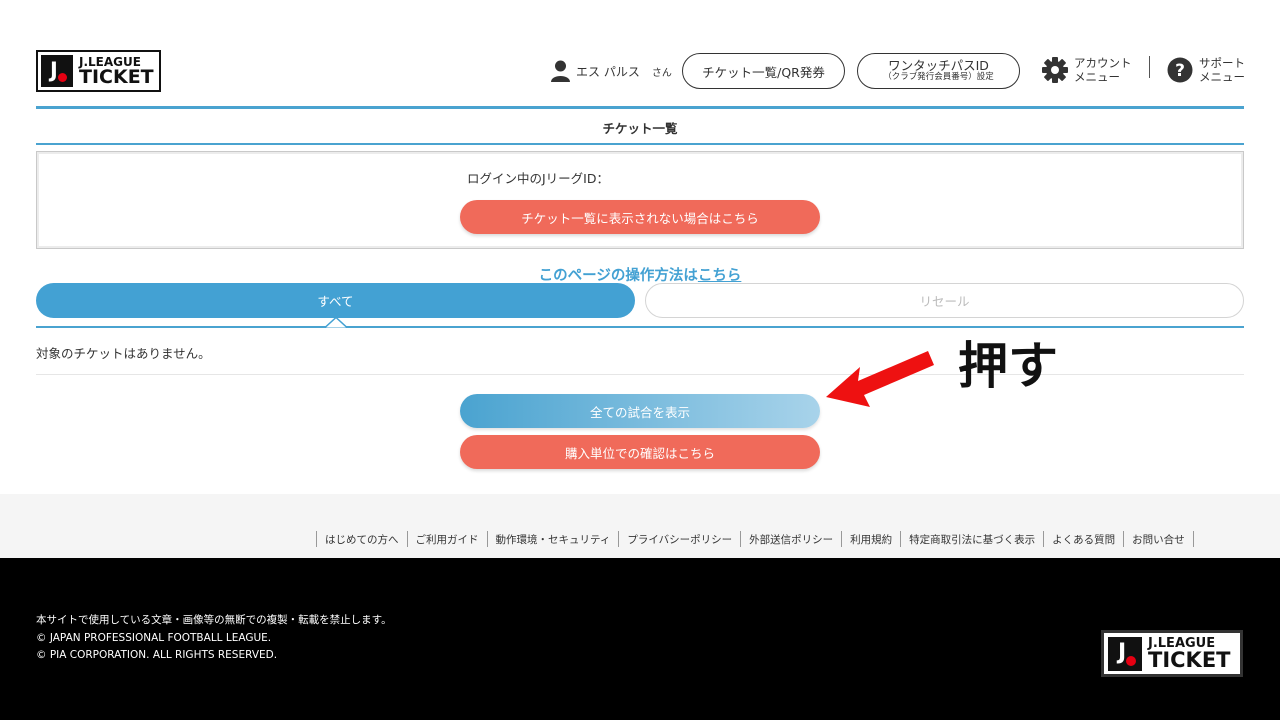 This screenshot has height=720, width=1280. What do you see at coordinates (1222, 63) in the screenshot?
I see `support-menu-label1: サポート` at bounding box center [1222, 63].